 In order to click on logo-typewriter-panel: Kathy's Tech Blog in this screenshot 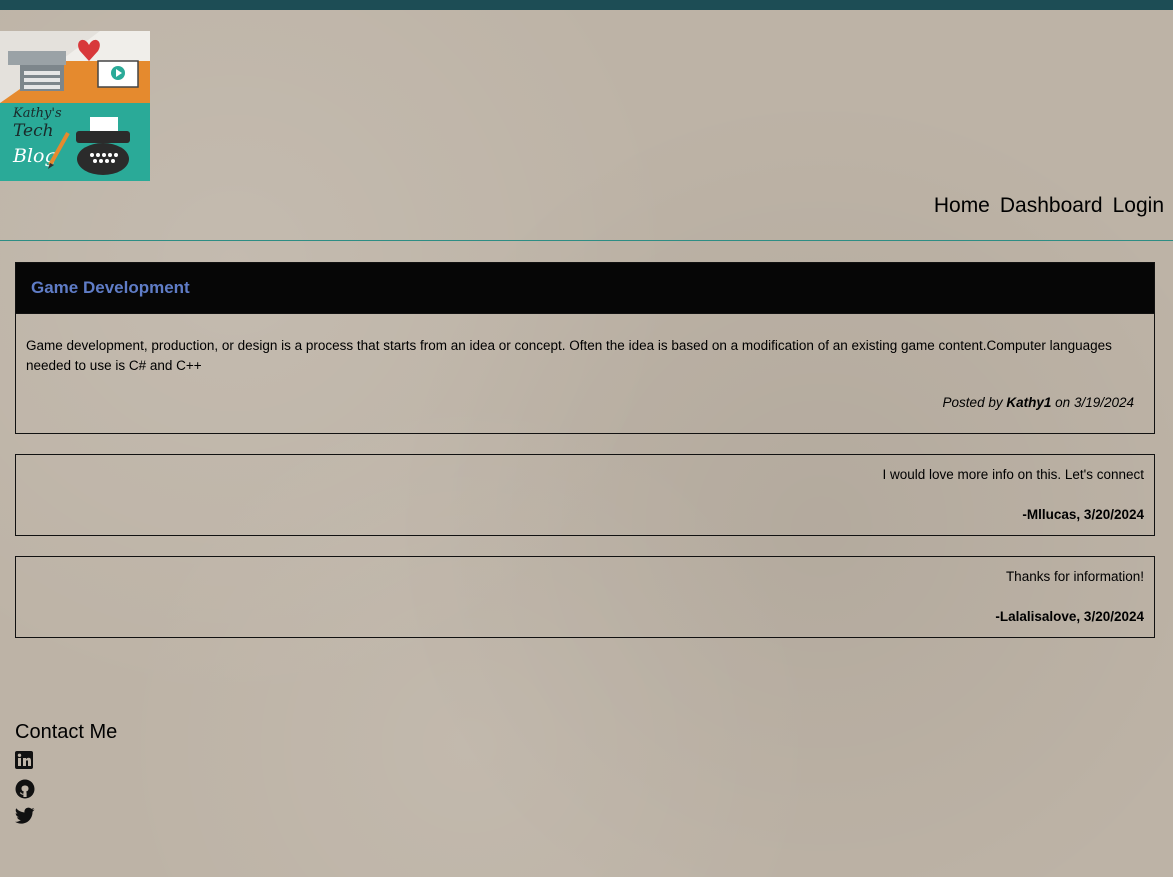, I will do `click(75, 142)`.